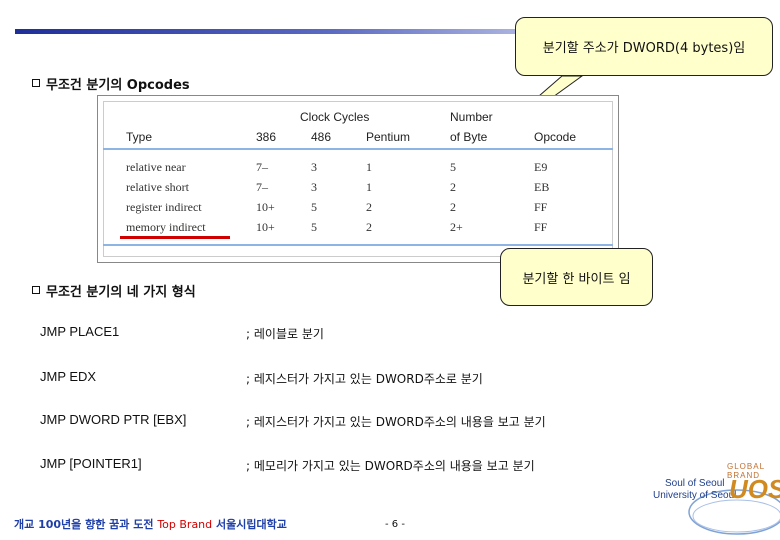  What do you see at coordinates (175, 237) in the screenshot?
I see `memory-indirect-underline` at bounding box center [175, 237].